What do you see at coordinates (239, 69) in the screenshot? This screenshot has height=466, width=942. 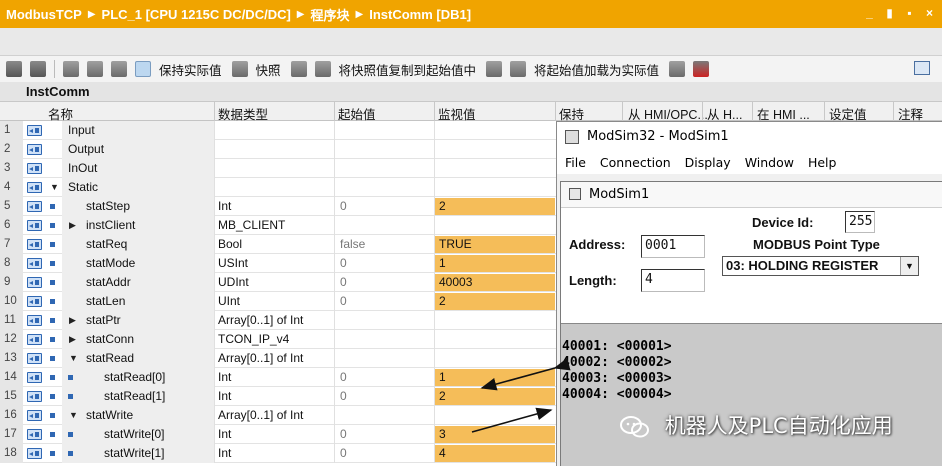 I see `snapshot-icon` at bounding box center [239, 69].